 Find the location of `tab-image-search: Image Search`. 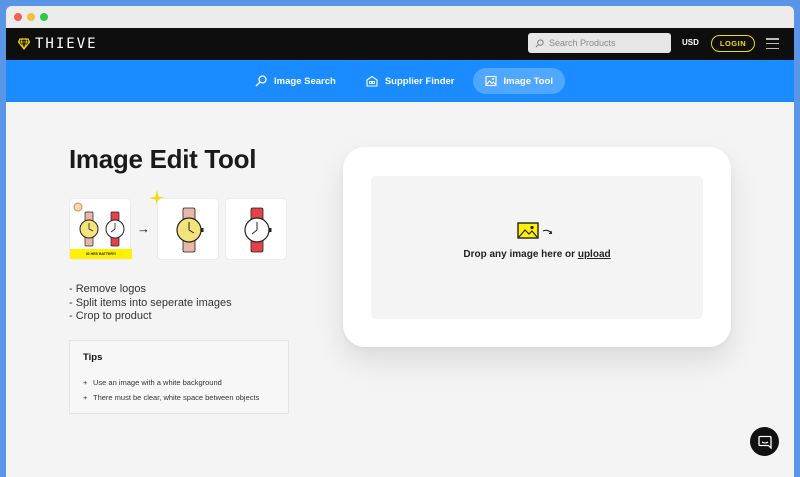

tab-image-search: Image Search is located at coordinates (295, 81).